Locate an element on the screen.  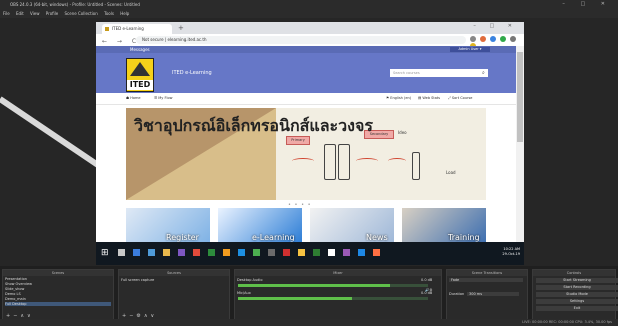
hero-label-load: Load is located at coordinates (451, 172).